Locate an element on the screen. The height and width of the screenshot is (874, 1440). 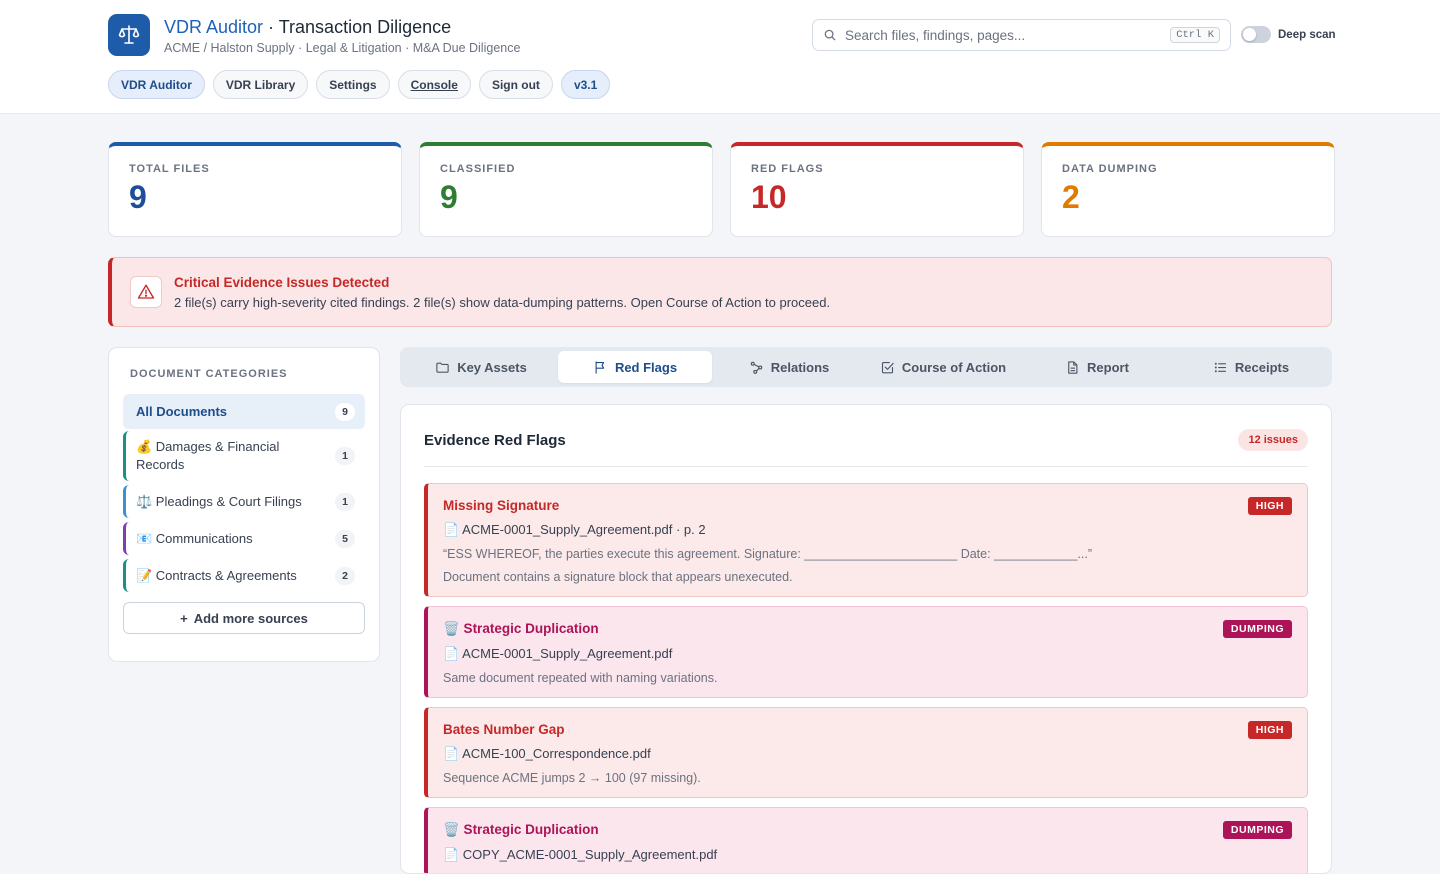
category-label: 📝 Contracts & Agreements is located at coordinates (216, 575).